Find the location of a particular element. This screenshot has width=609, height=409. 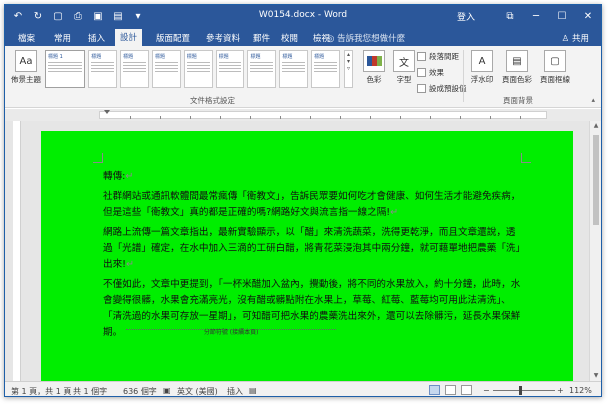

checkmark-icon is located at coordinates (421, 88).